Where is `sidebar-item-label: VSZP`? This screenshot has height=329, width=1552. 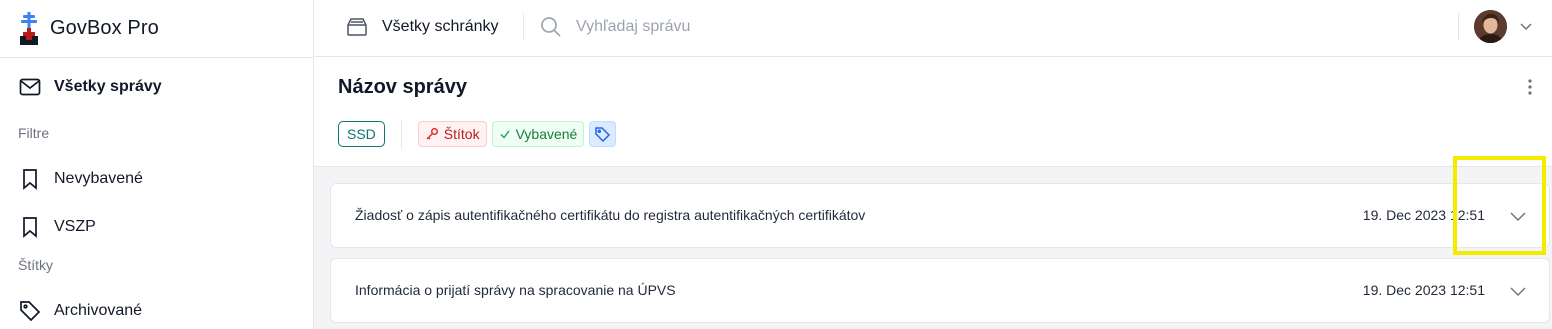
sidebar-item-label: VSZP is located at coordinates (75, 226).